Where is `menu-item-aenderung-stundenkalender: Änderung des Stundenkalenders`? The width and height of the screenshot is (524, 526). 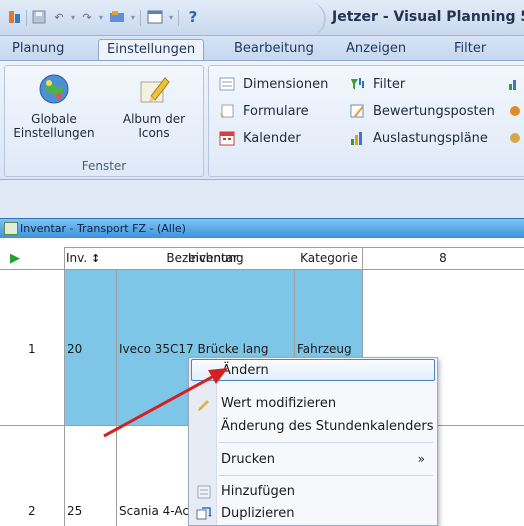
menu-item-aenderung-stundenkalender: Änderung des Stundenkalenders is located at coordinates (313, 427).